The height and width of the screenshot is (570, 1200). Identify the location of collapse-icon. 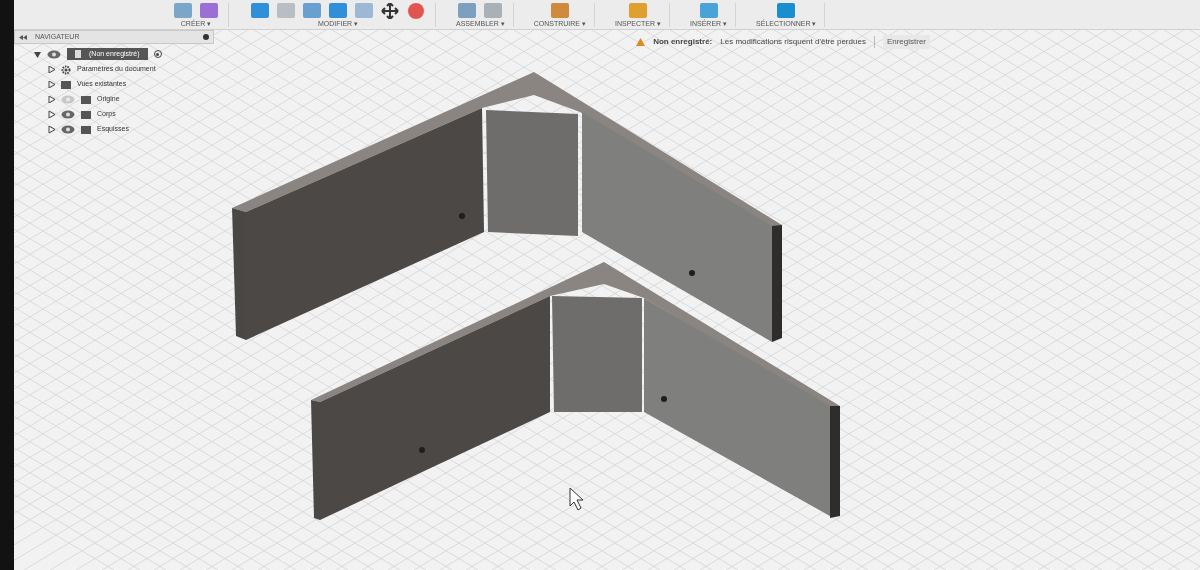
(23, 37).